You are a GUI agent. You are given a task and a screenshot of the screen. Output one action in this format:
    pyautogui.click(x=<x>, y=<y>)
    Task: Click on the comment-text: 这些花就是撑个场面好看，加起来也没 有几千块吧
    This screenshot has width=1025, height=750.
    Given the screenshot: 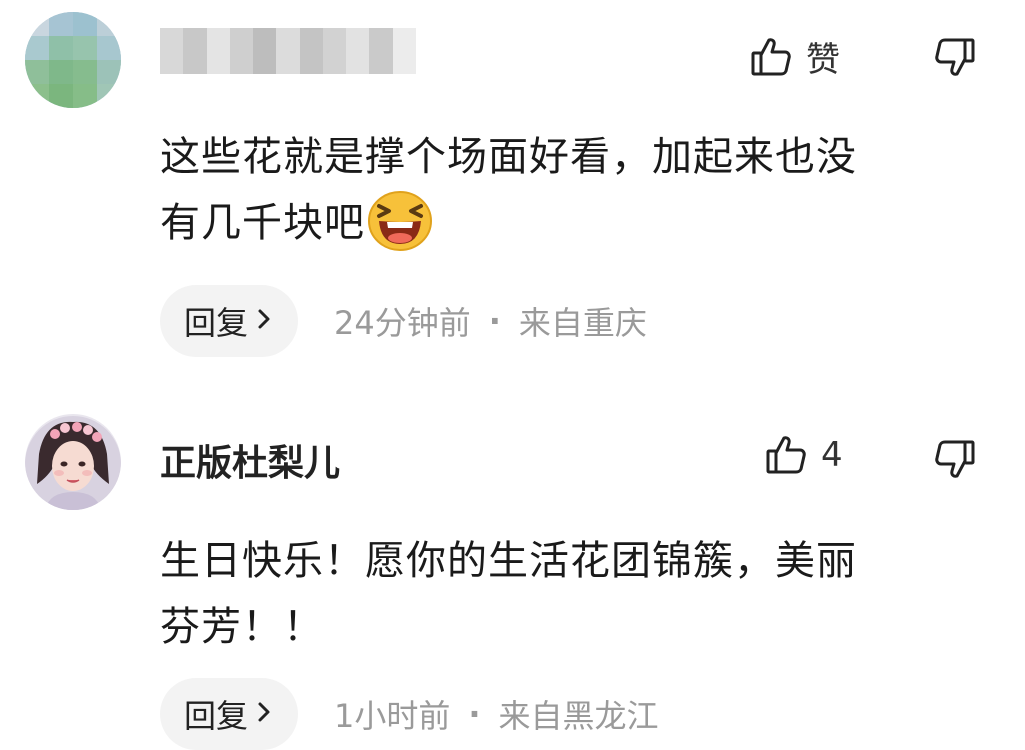 What is the action you would take?
    pyautogui.click(x=575, y=190)
    